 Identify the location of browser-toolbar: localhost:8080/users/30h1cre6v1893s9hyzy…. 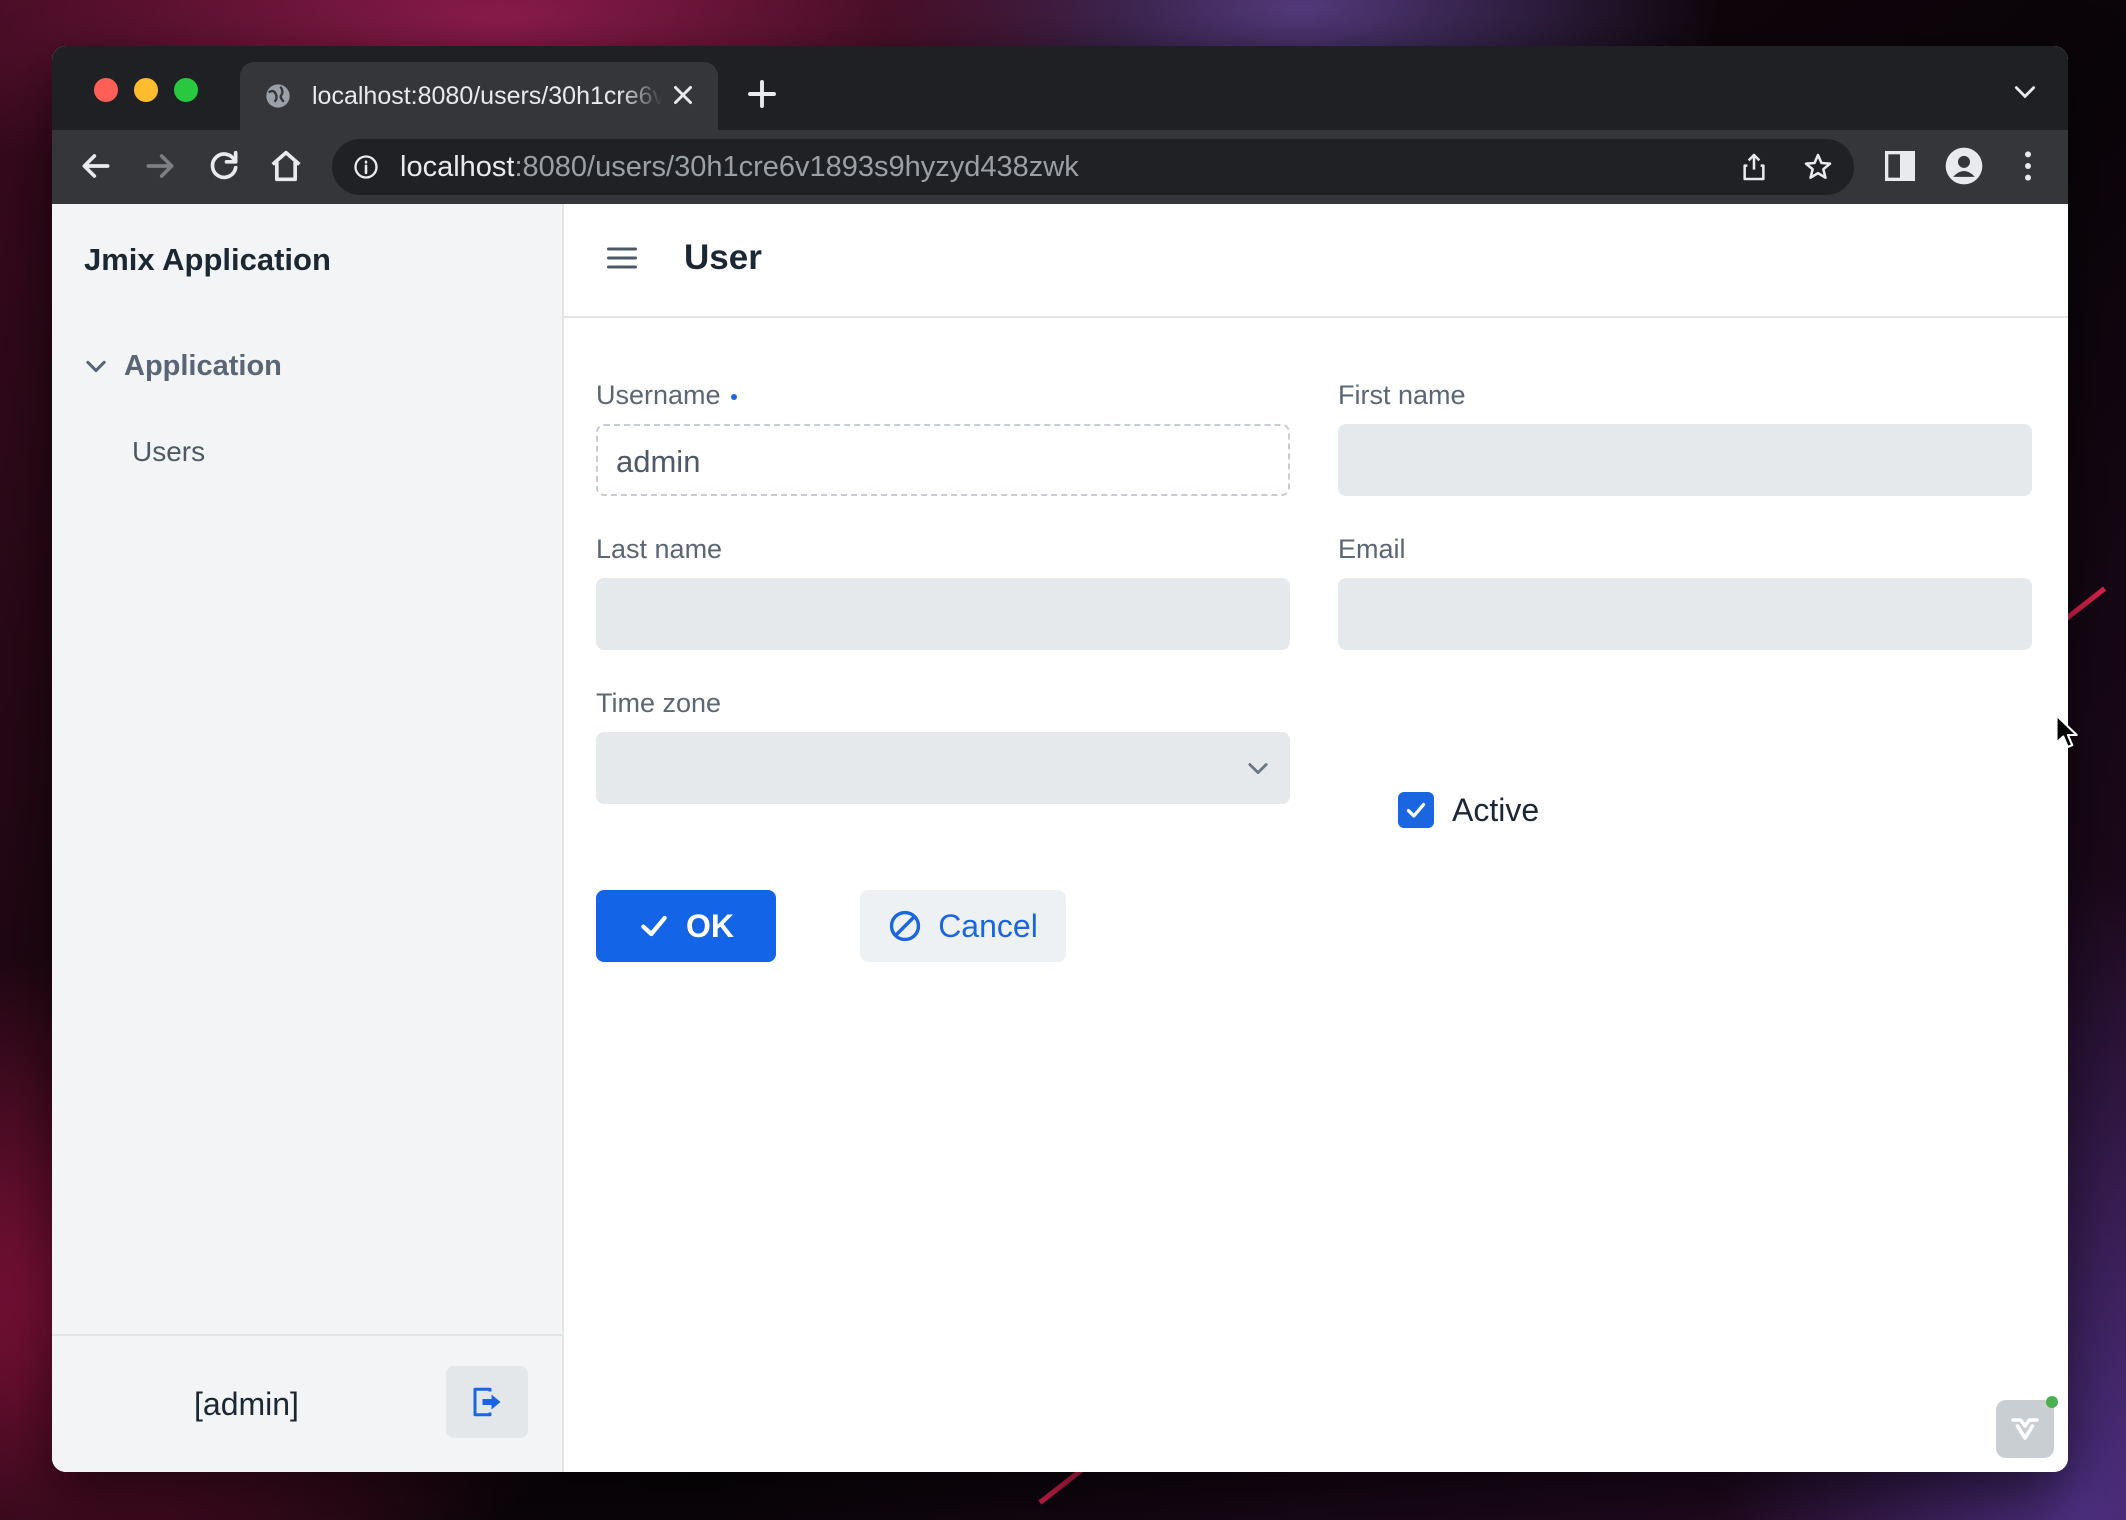
(1060, 167).